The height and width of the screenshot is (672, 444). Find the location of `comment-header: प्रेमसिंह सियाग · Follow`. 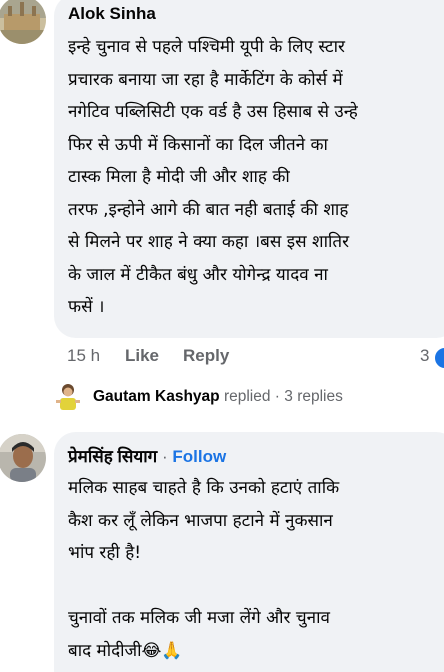

comment-header: प्रेमसिंह सियाग · Follow is located at coordinates (256, 457).